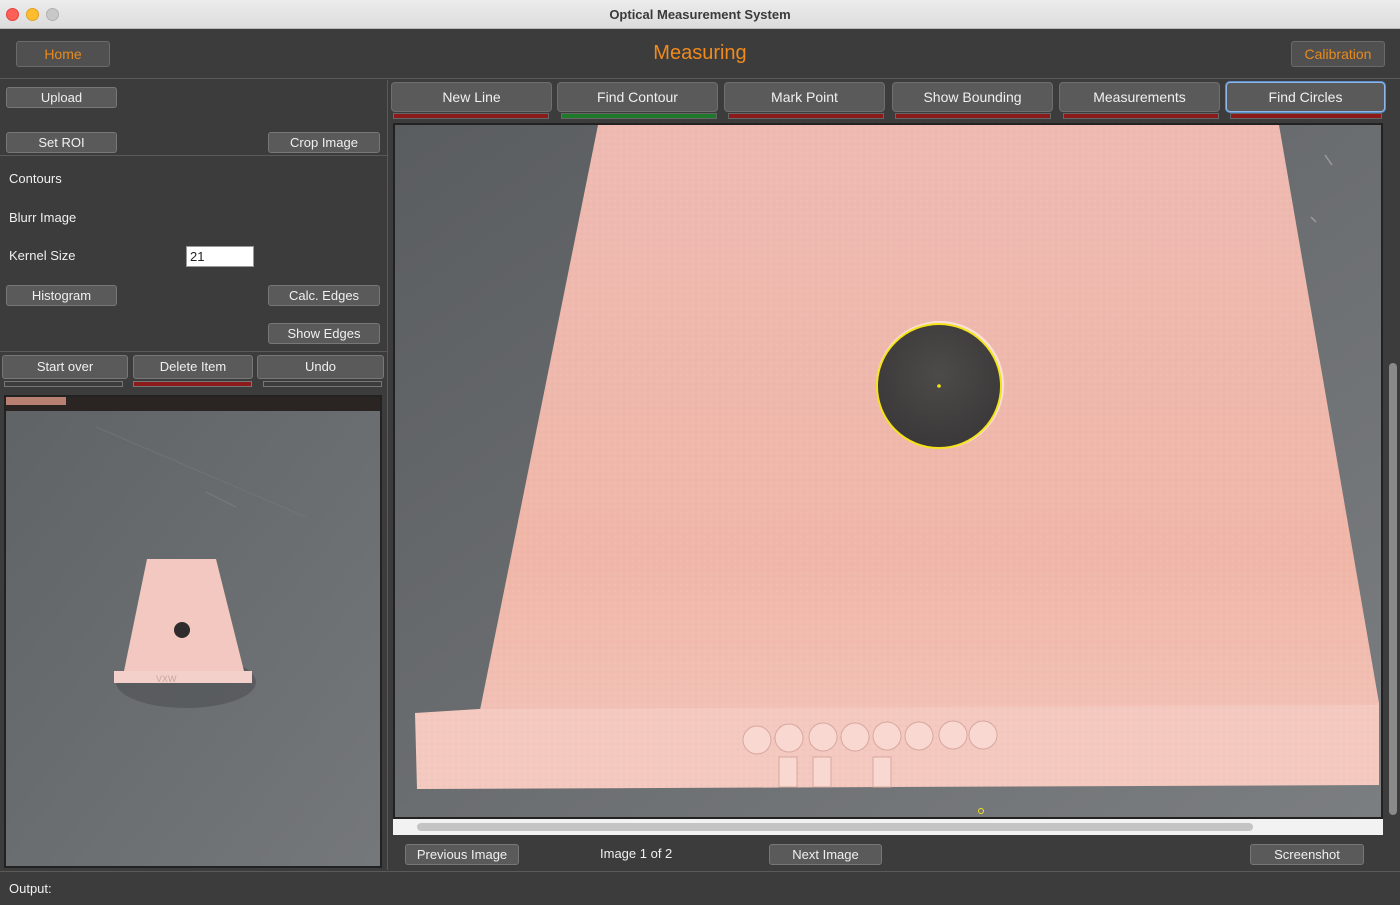 This screenshot has width=1400, height=905. I want to click on window-title: Optical Measurement System, so click(700, 14).